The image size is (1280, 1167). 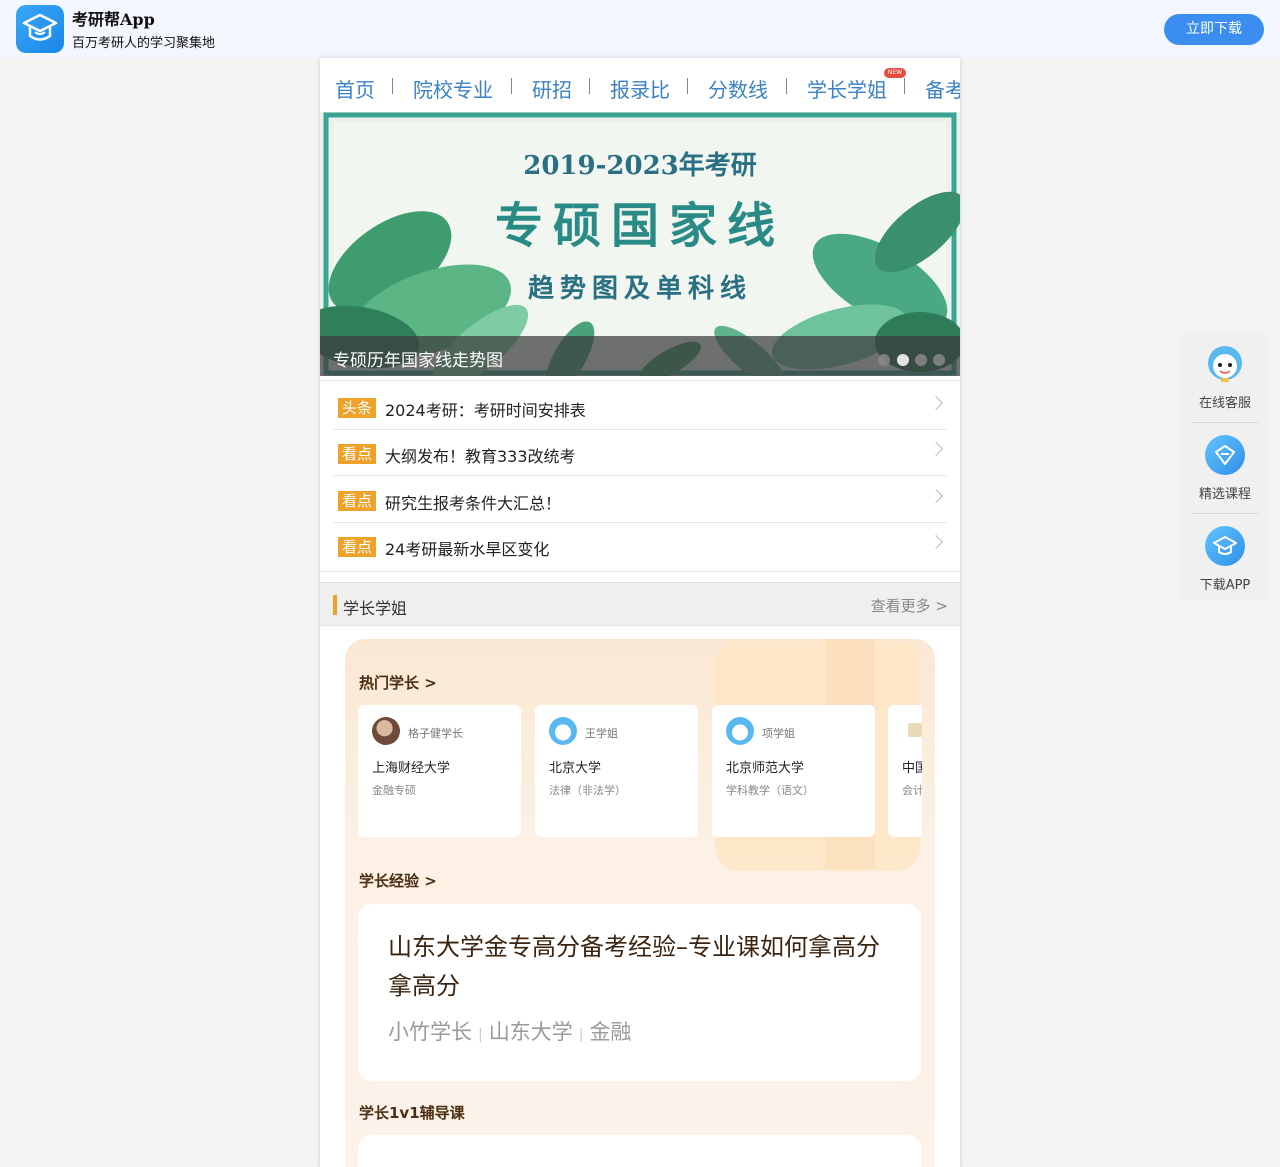 What do you see at coordinates (770, 790) in the screenshot?
I see `mentor-major: 学科教学（语文）` at bounding box center [770, 790].